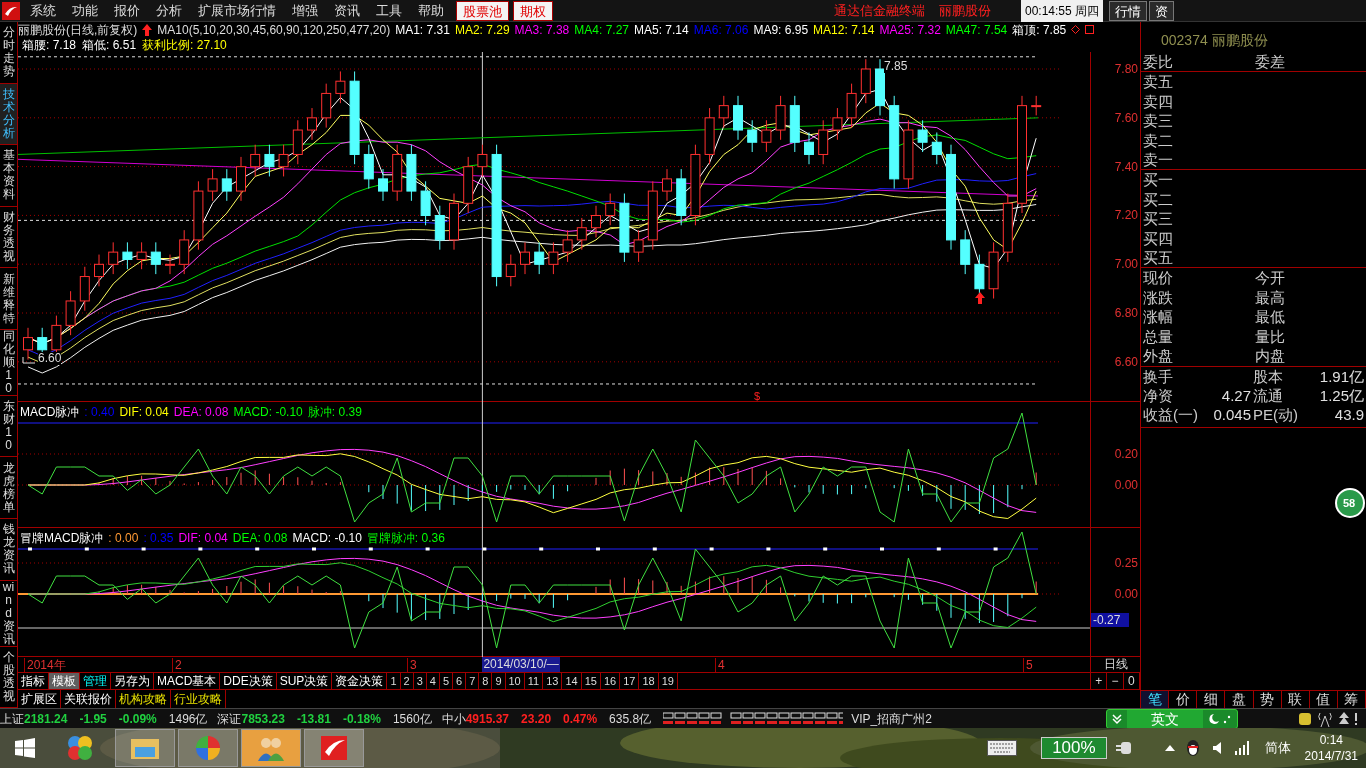 The width and height of the screenshot is (1366, 768). What do you see at coordinates (1131, 681) in the screenshot?
I see `zoom-button: 0` at bounding box center [1131, 681].